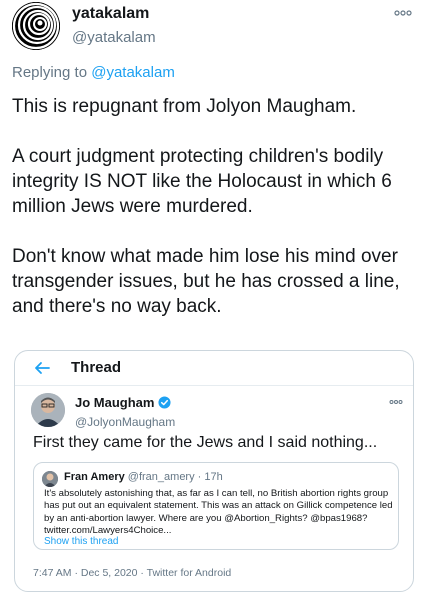 The image size is (426, 600). What do you see at coordinates (214, 369) in the screenshot?
I see `thread-header: Thread` at bounding box center [214, 369].